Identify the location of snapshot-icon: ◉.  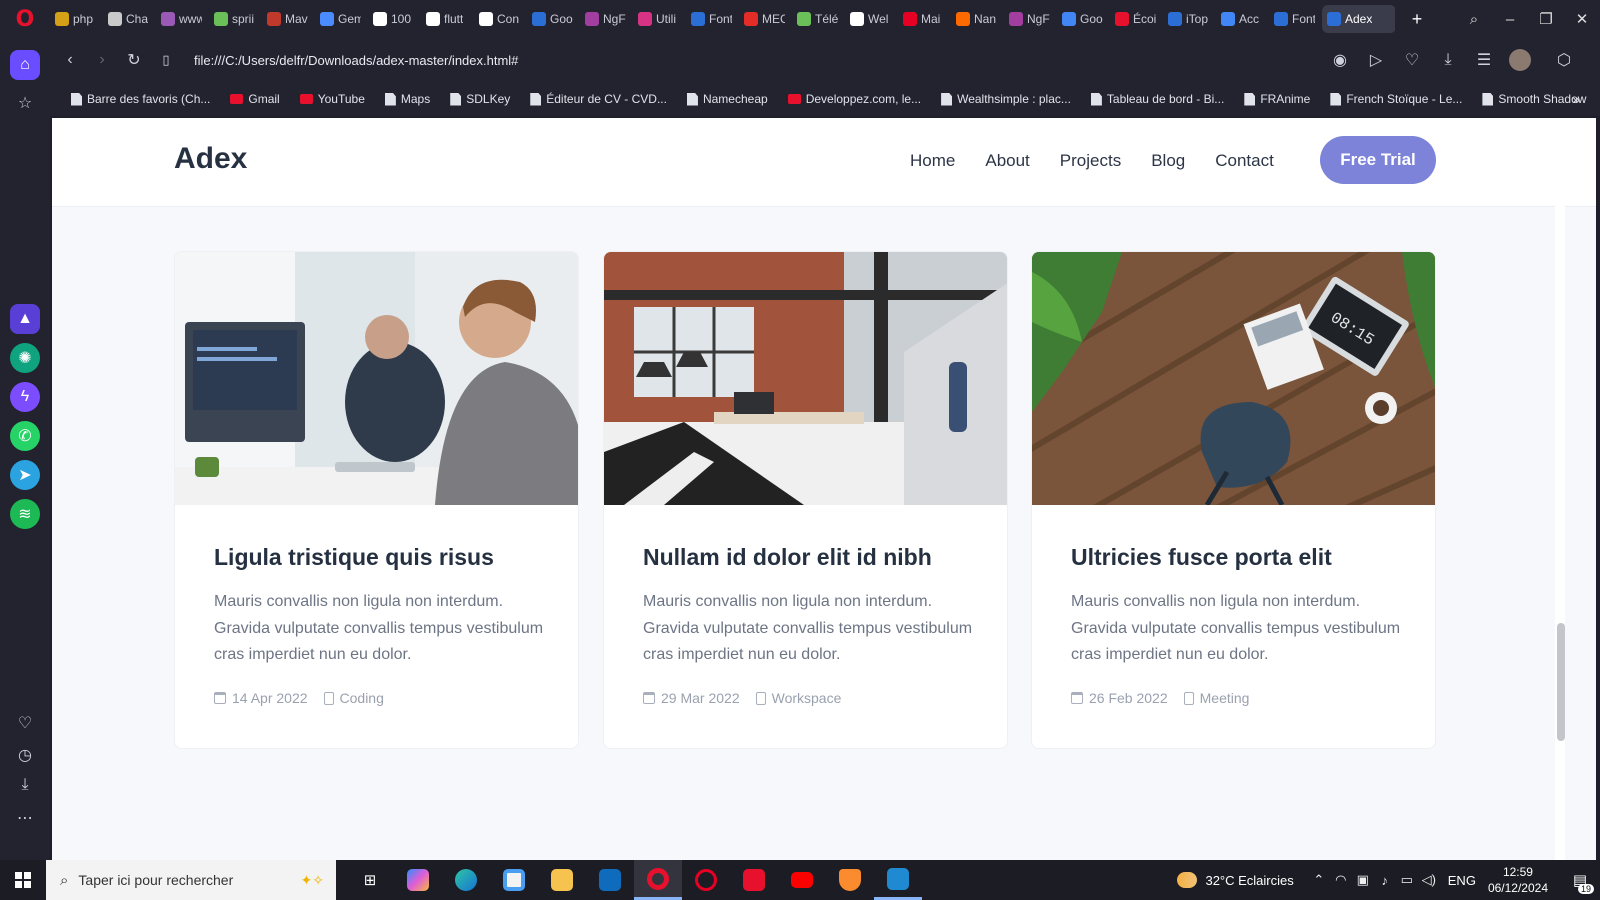
(1340, 60).